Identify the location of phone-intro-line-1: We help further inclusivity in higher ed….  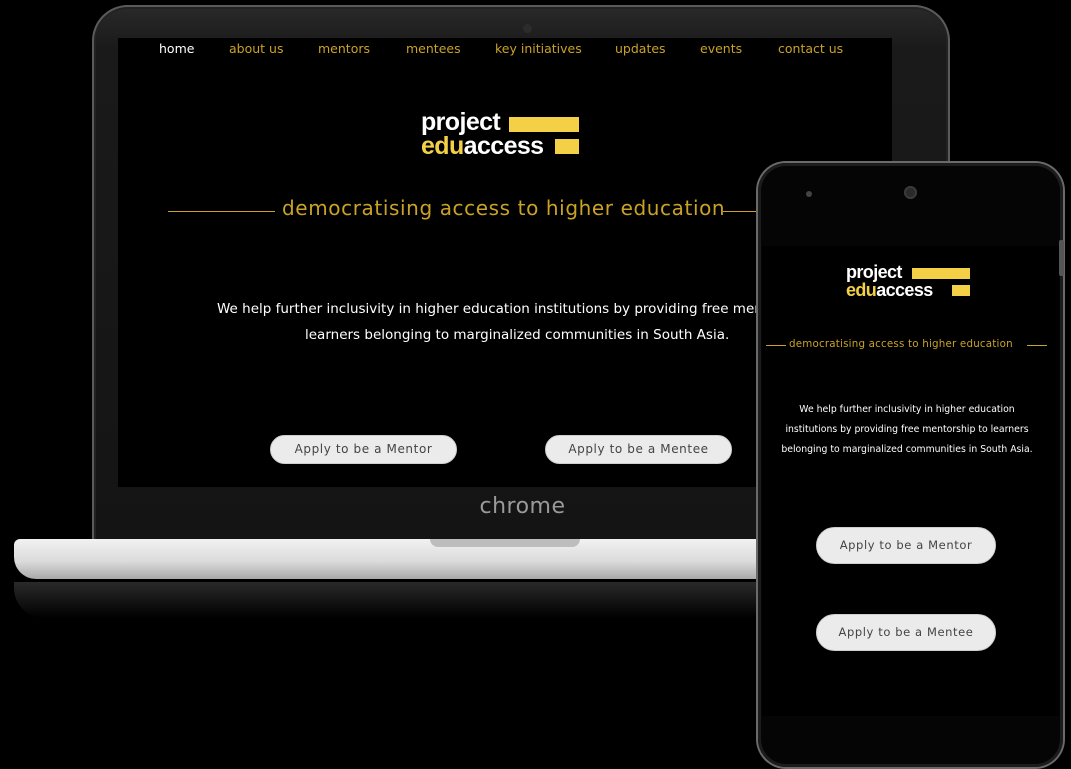
(907, 409).